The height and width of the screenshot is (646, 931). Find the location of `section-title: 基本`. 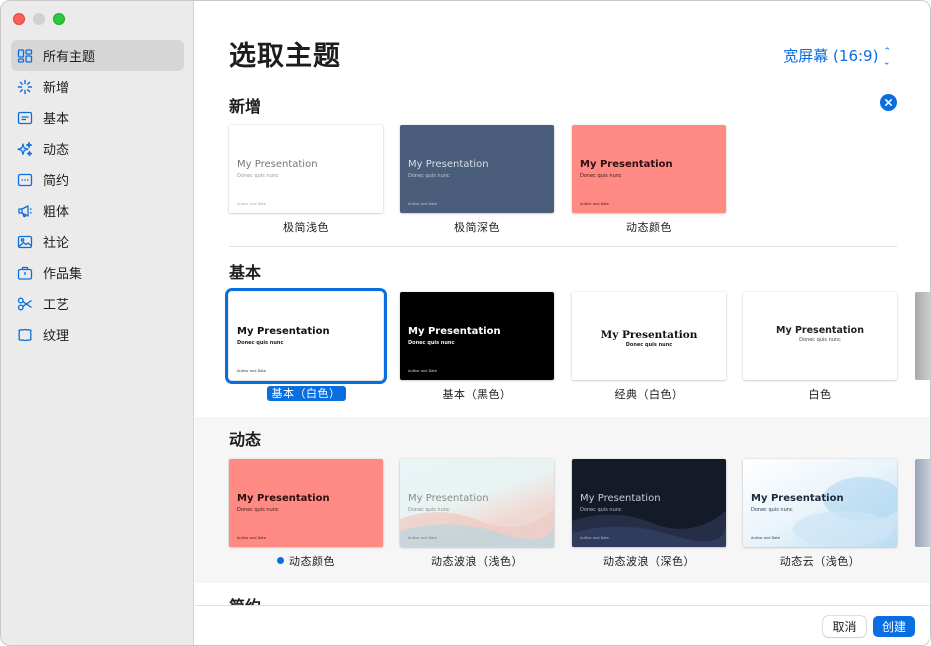

section-title: 基本 is located at coordinates (245, 272).